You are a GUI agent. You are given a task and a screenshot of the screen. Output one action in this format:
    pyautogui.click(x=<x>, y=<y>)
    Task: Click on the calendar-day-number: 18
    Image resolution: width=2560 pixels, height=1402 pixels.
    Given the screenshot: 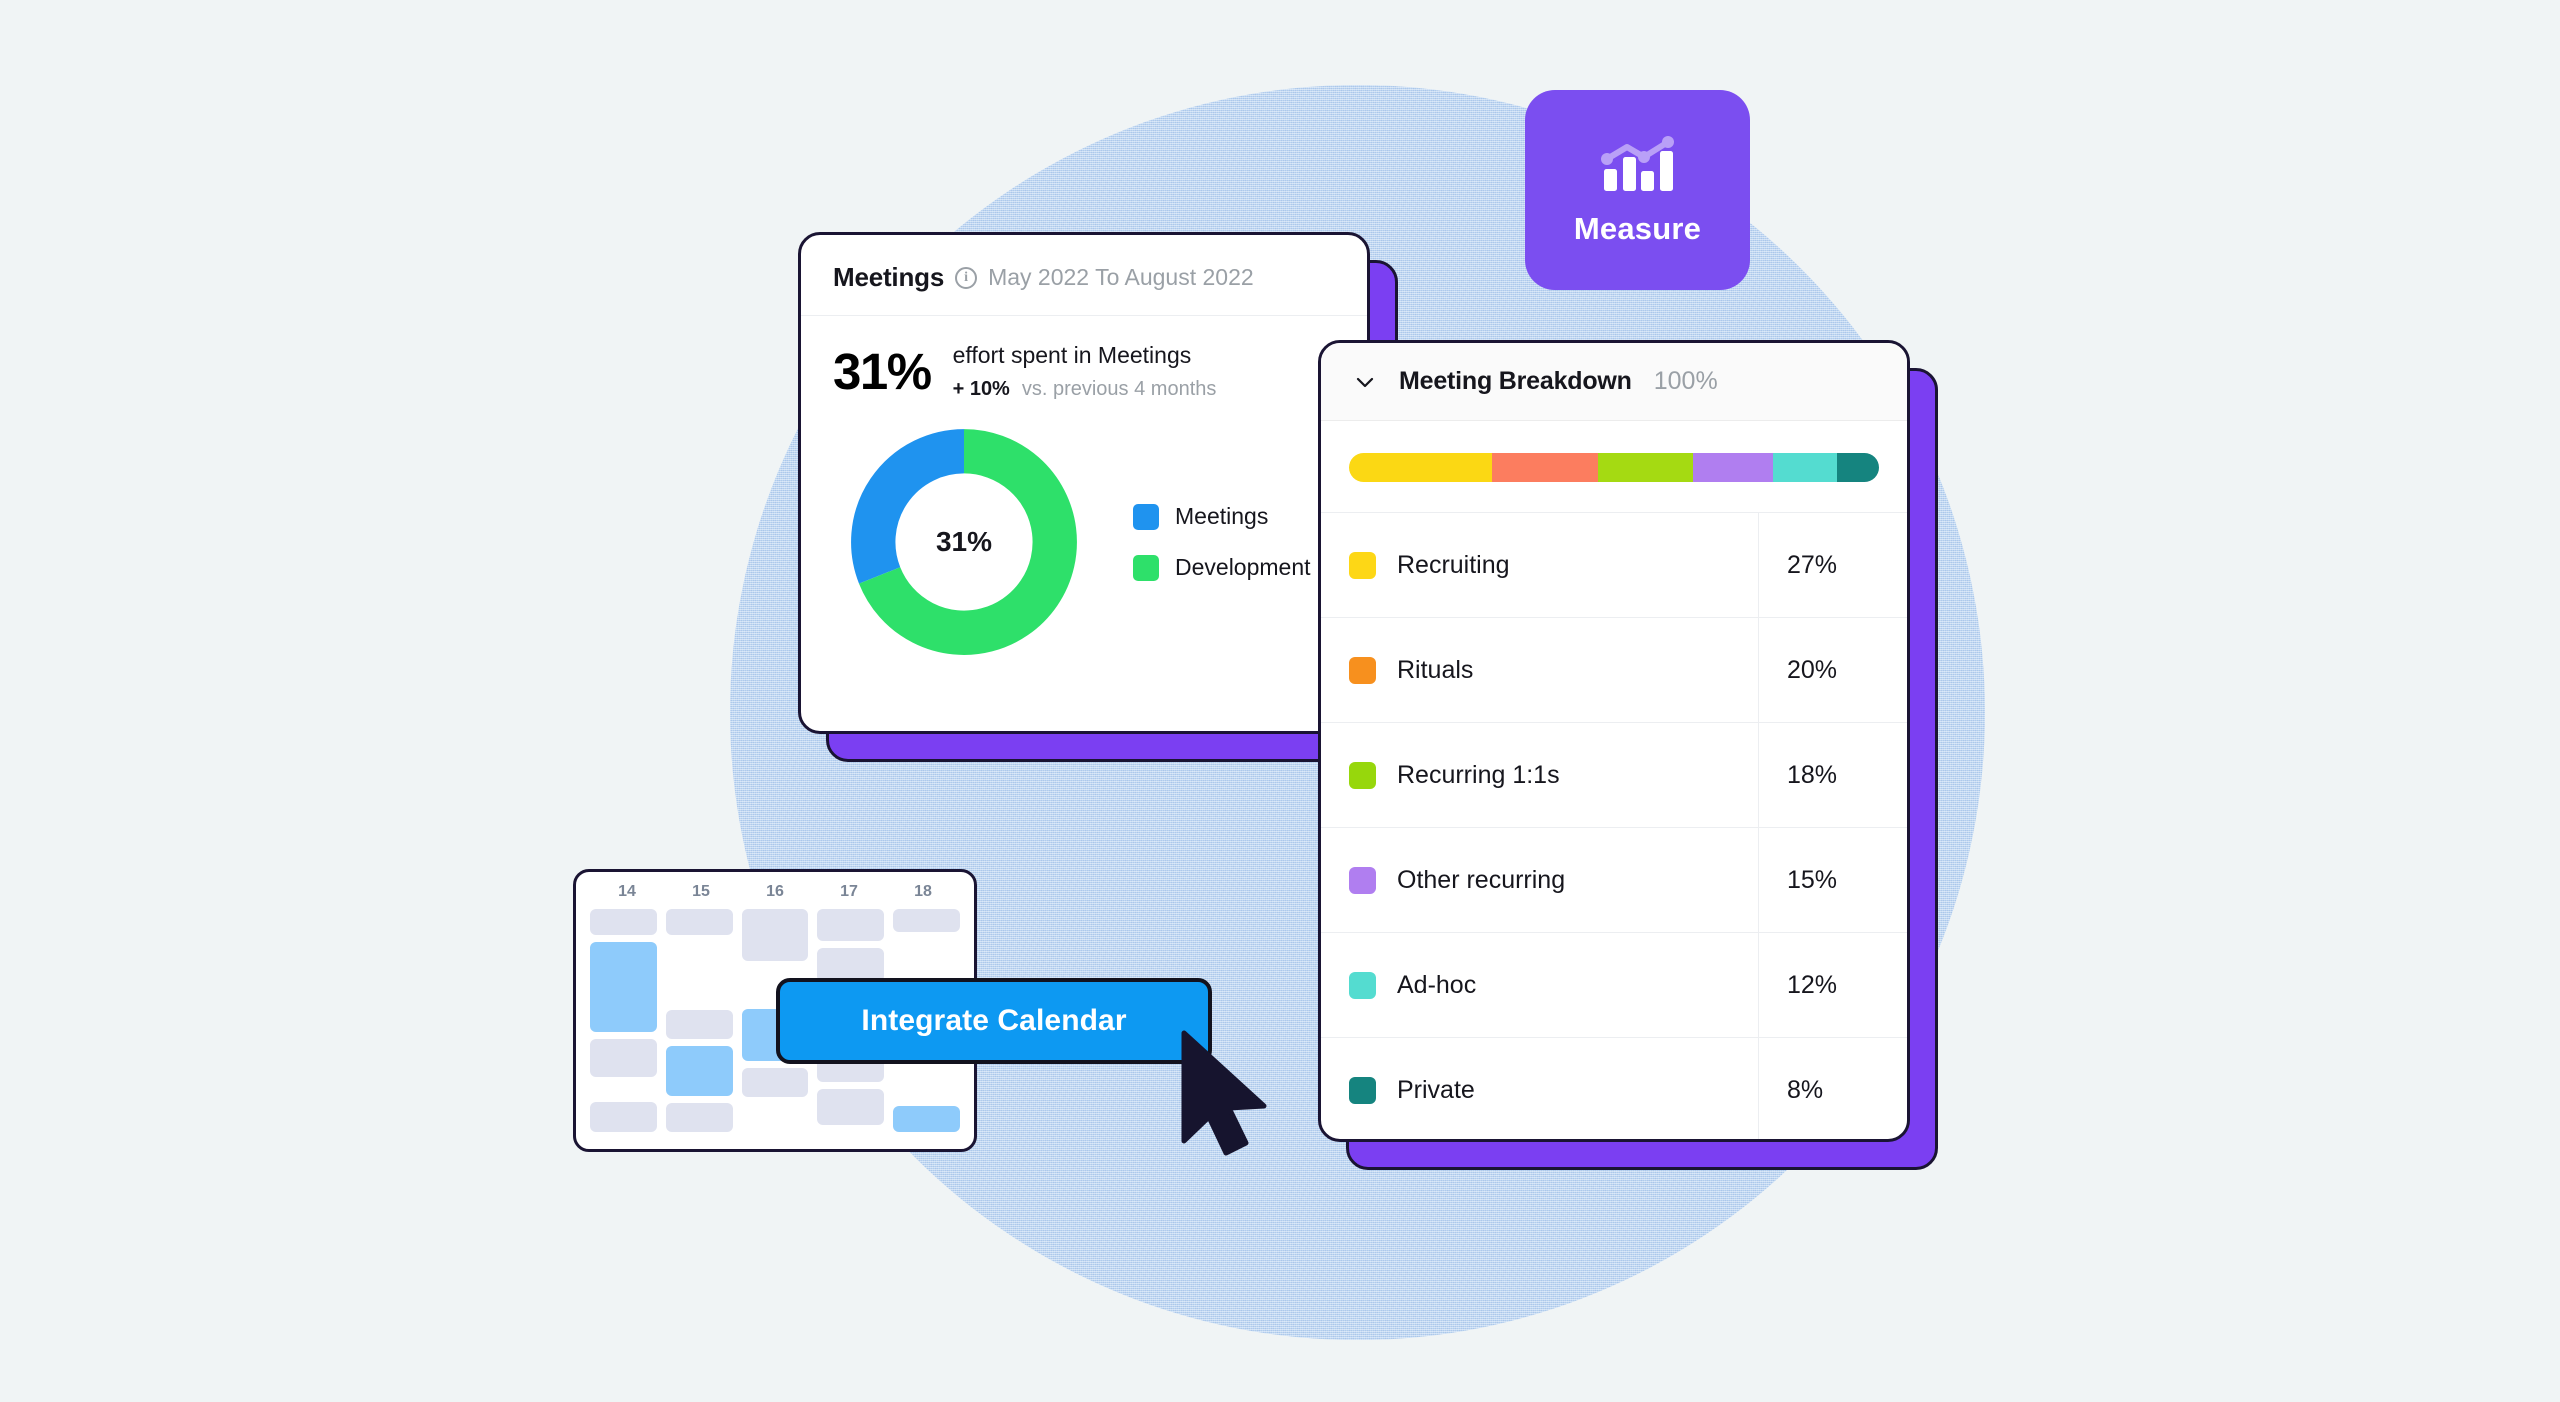 What is the action you would take?
    pyautogui.click(x=923, y=891)
    